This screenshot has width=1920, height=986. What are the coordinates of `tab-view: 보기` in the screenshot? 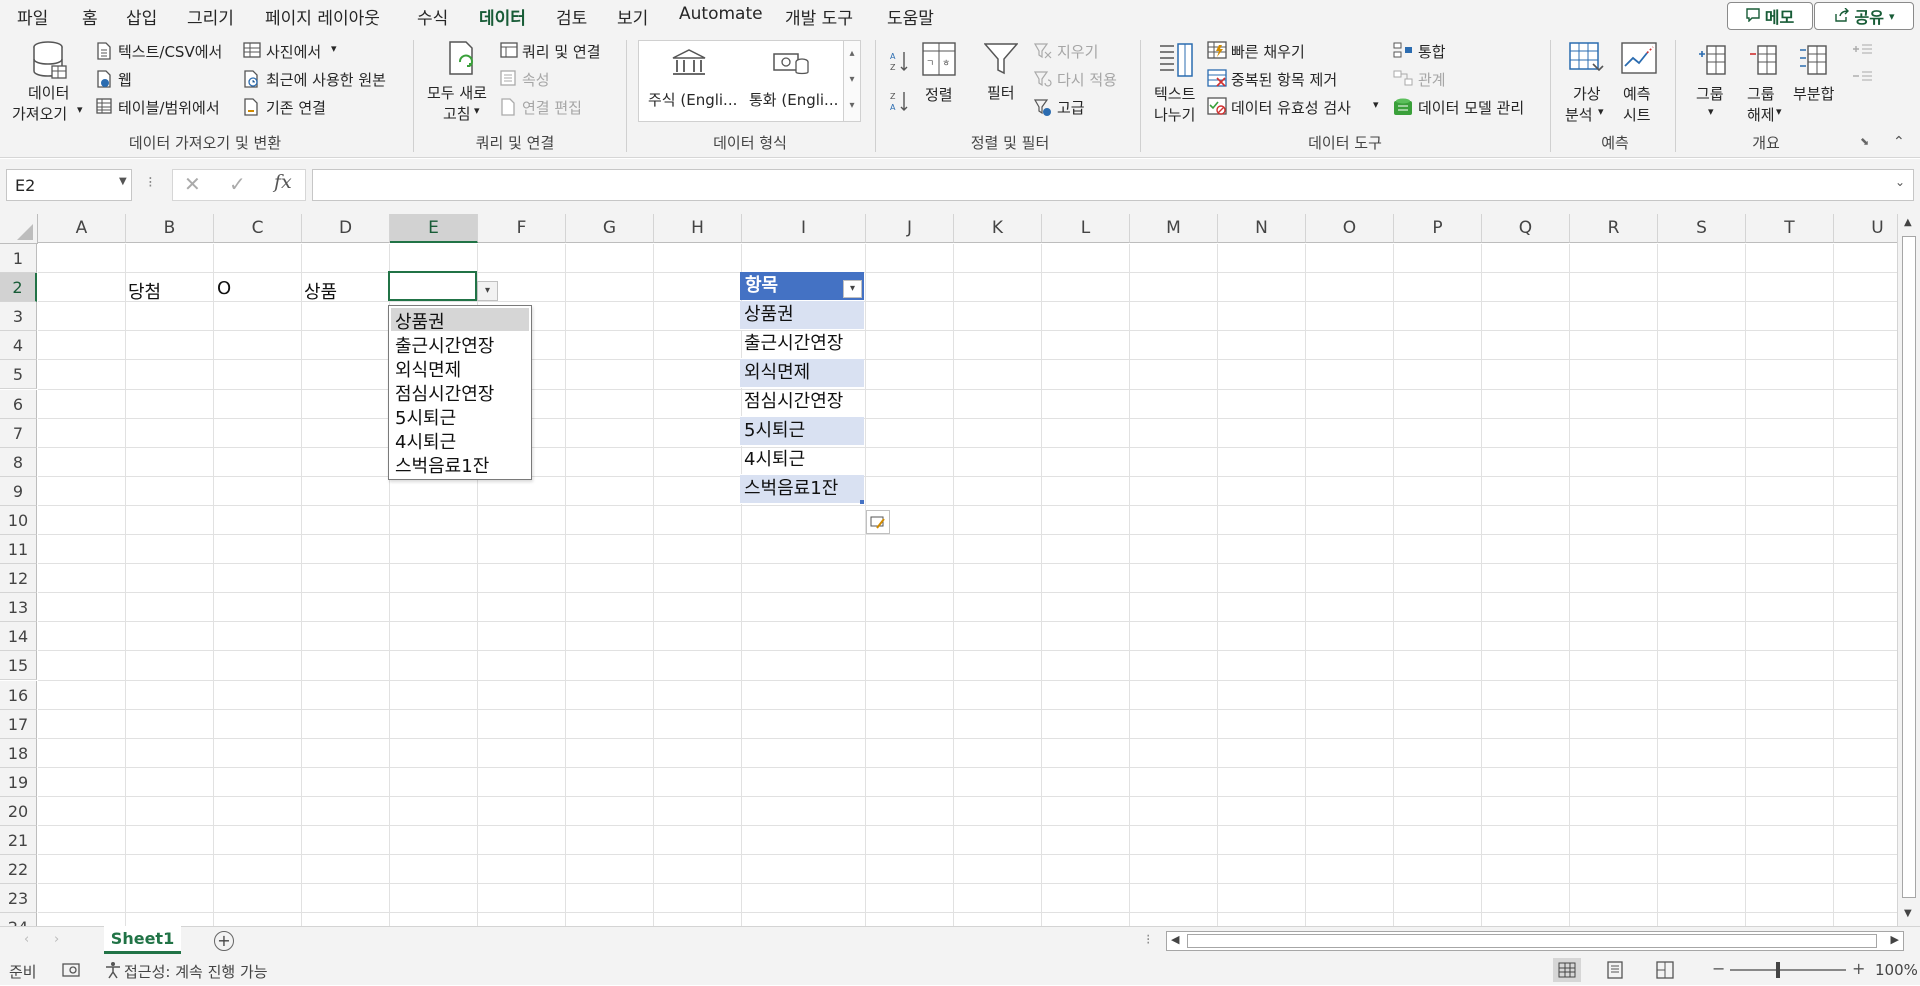 It's located at (632, 16).